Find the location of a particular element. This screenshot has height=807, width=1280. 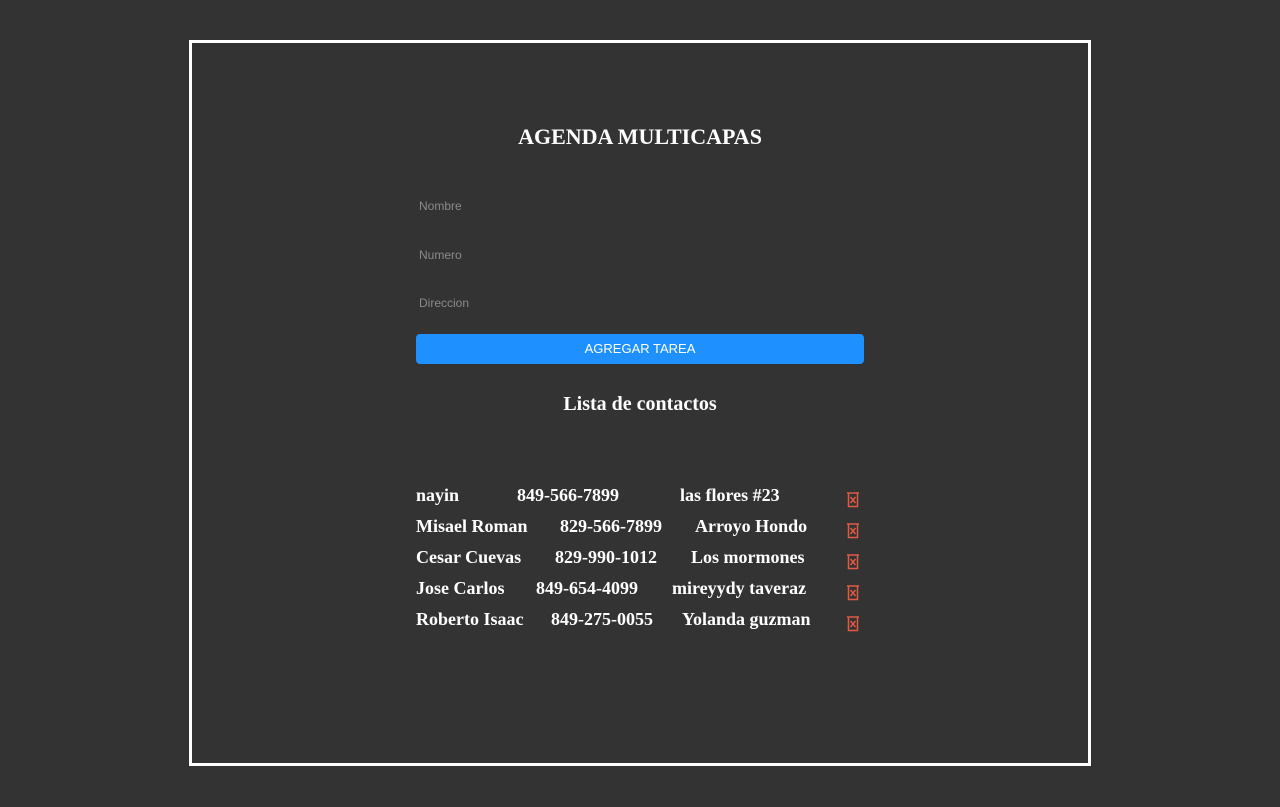

contact-number: 849-566-7899 is located at coordinates (568, 495).